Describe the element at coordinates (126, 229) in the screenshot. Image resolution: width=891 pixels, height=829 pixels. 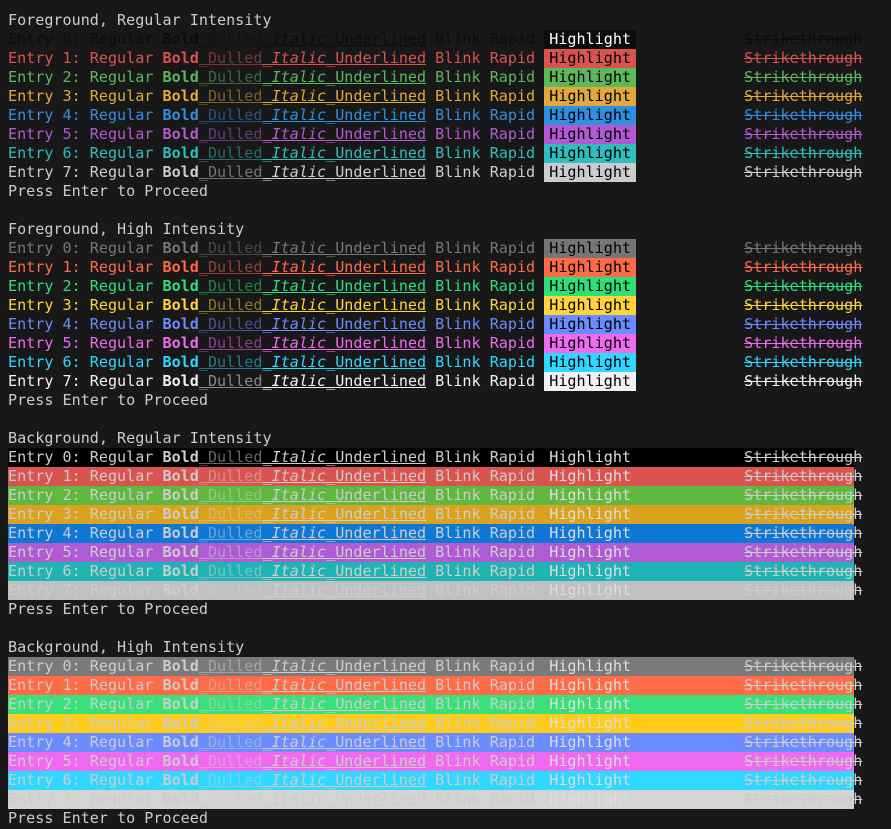
I see `section-title-text: Foreground, High Intensity` at that location.